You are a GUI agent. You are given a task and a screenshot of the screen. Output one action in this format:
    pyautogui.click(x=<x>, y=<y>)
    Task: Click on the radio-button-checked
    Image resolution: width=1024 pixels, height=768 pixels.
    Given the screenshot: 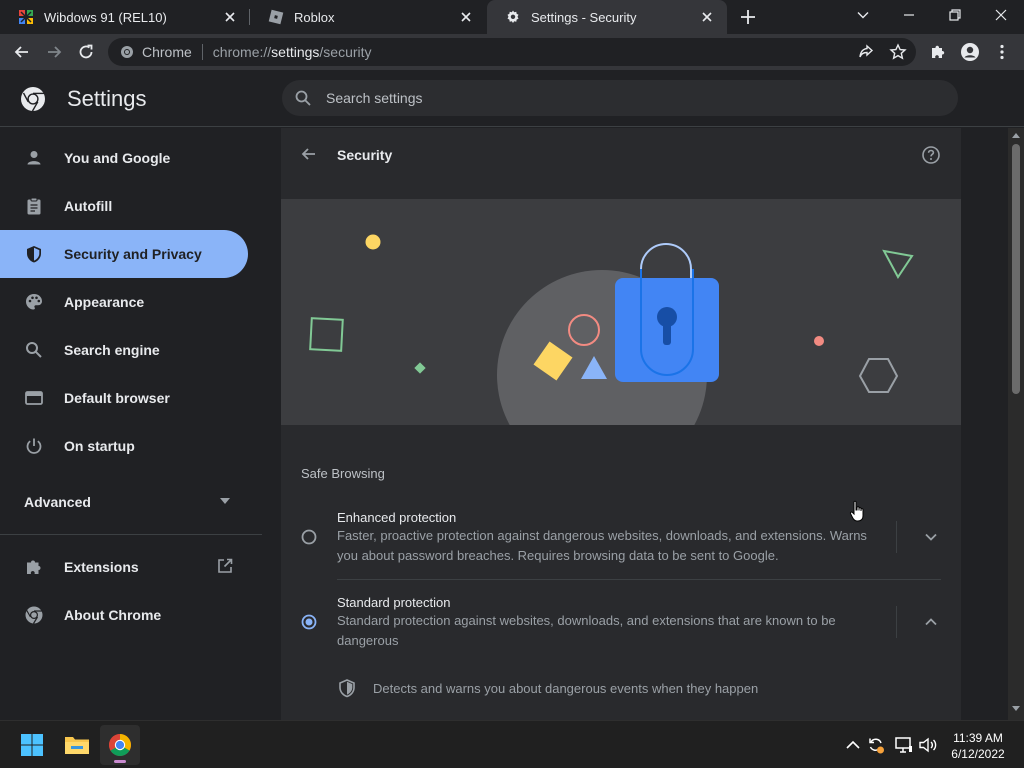 What is the action you would take?
    pyautogui.click(x=309, y=622)
    